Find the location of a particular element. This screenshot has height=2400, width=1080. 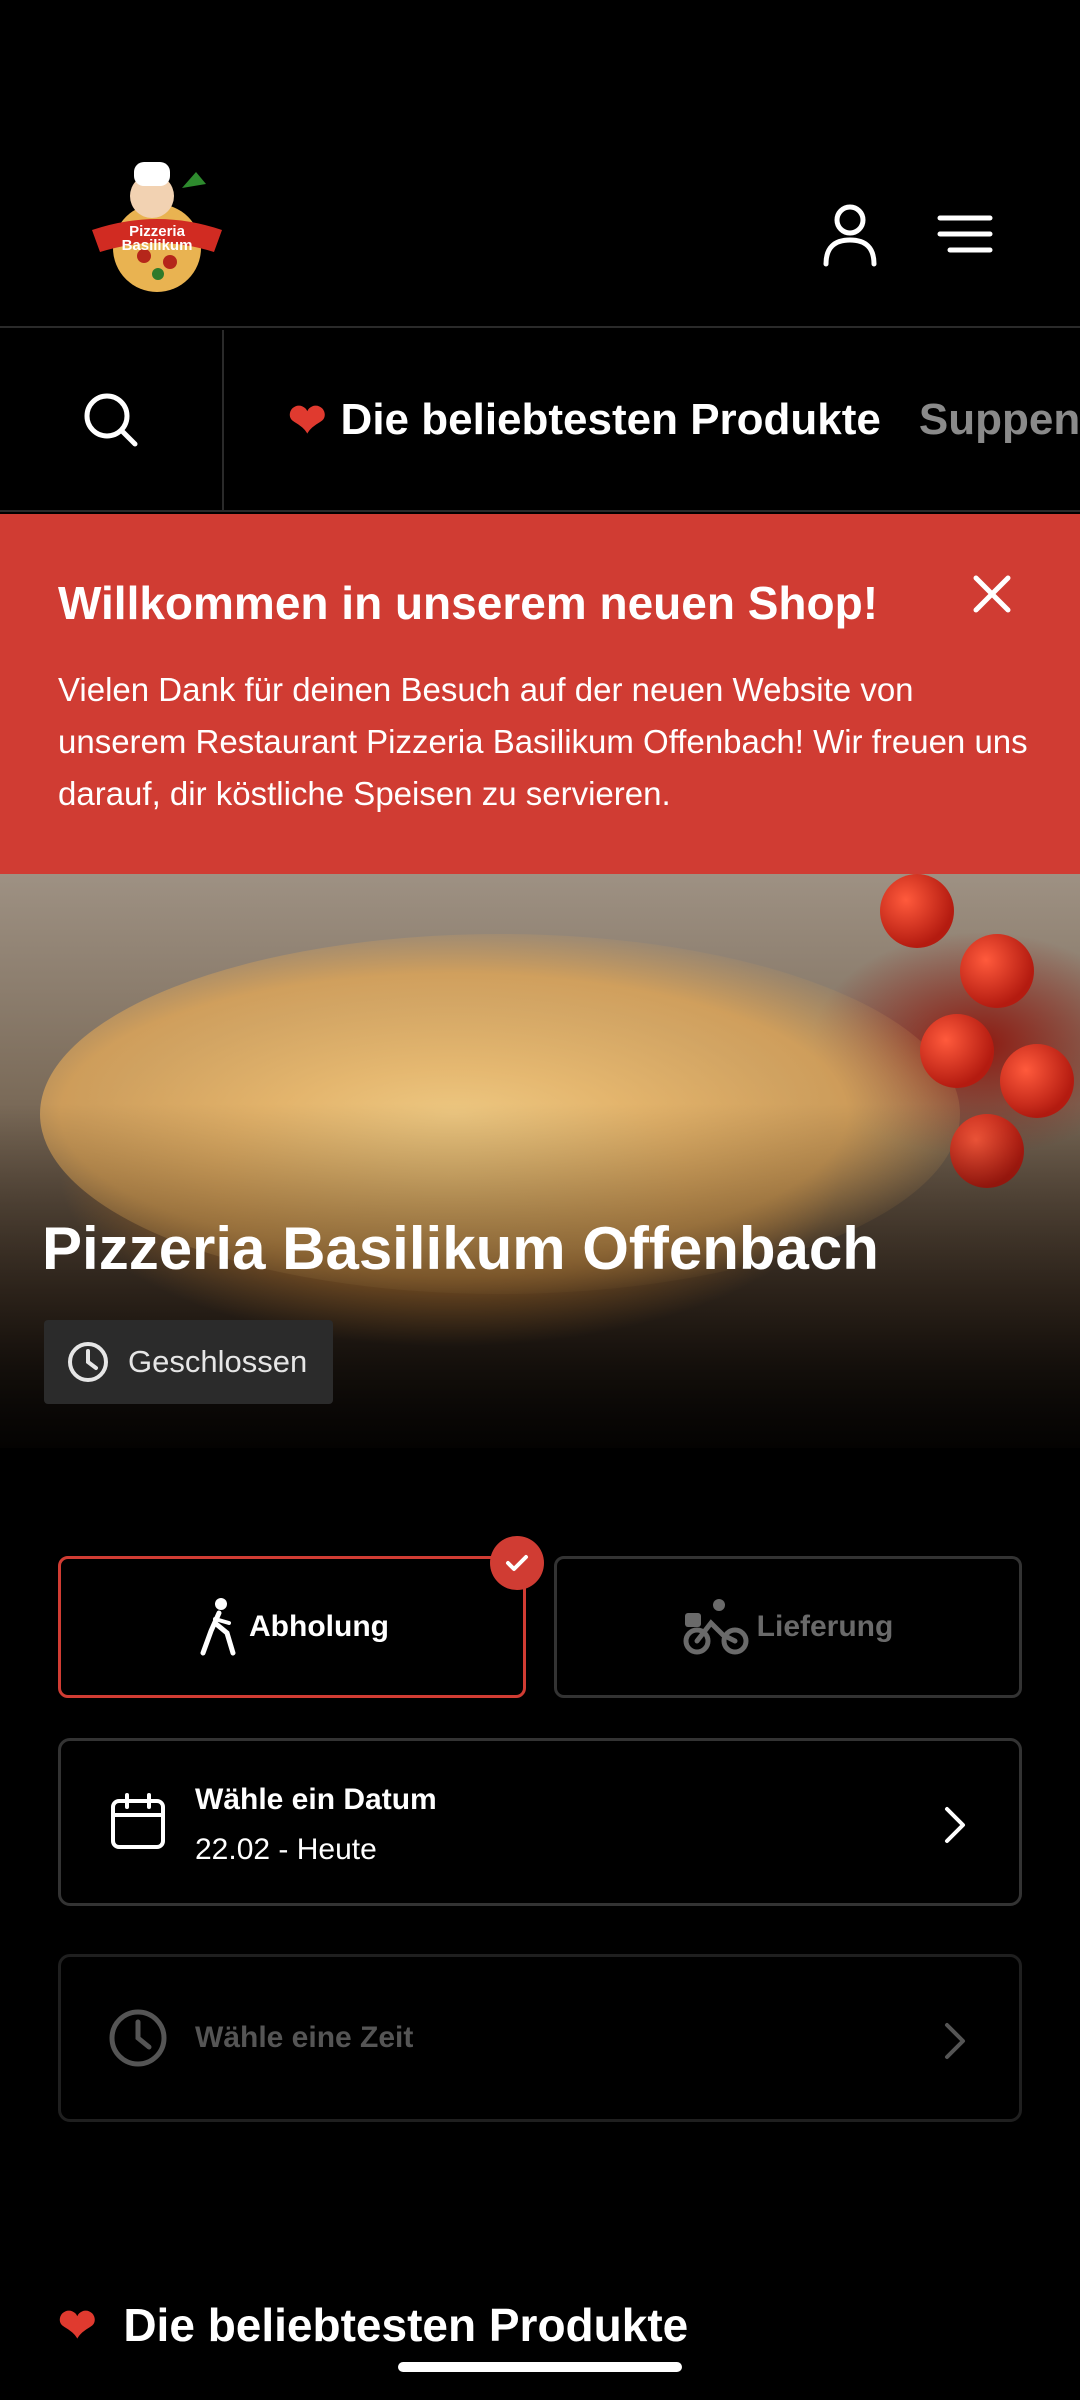

category-bar: ❤ Die beliebtesten Produkte Suppen is located at coordinates (540, 421).